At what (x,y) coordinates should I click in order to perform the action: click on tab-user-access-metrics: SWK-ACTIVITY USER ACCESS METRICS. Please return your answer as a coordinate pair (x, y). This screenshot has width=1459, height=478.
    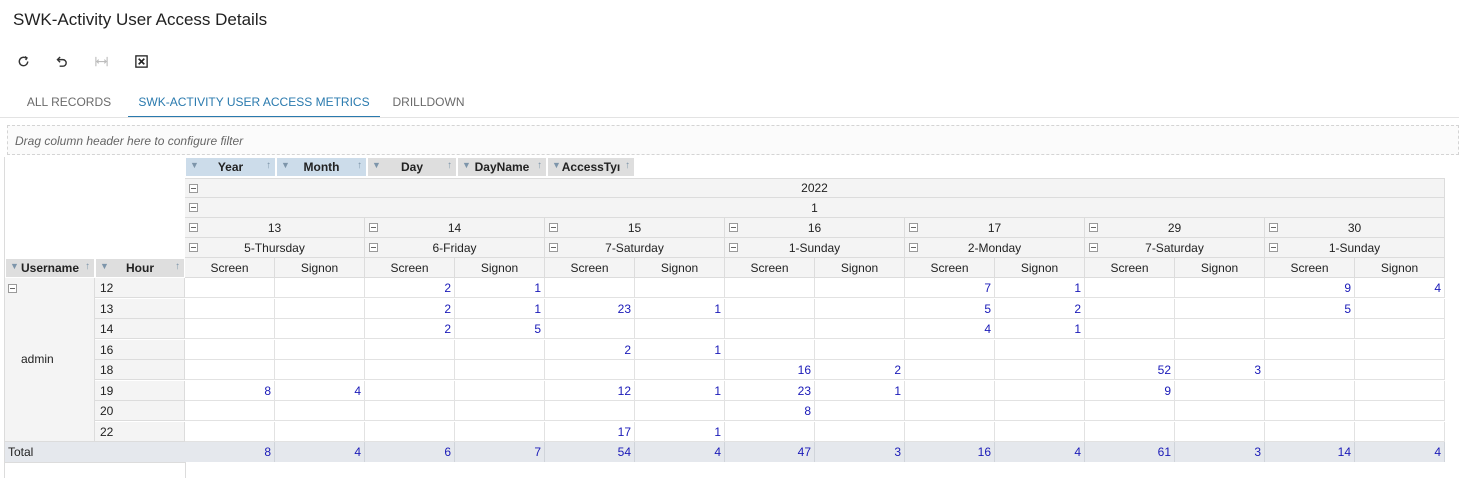
    Looking at the image, I should click on (254, 102).